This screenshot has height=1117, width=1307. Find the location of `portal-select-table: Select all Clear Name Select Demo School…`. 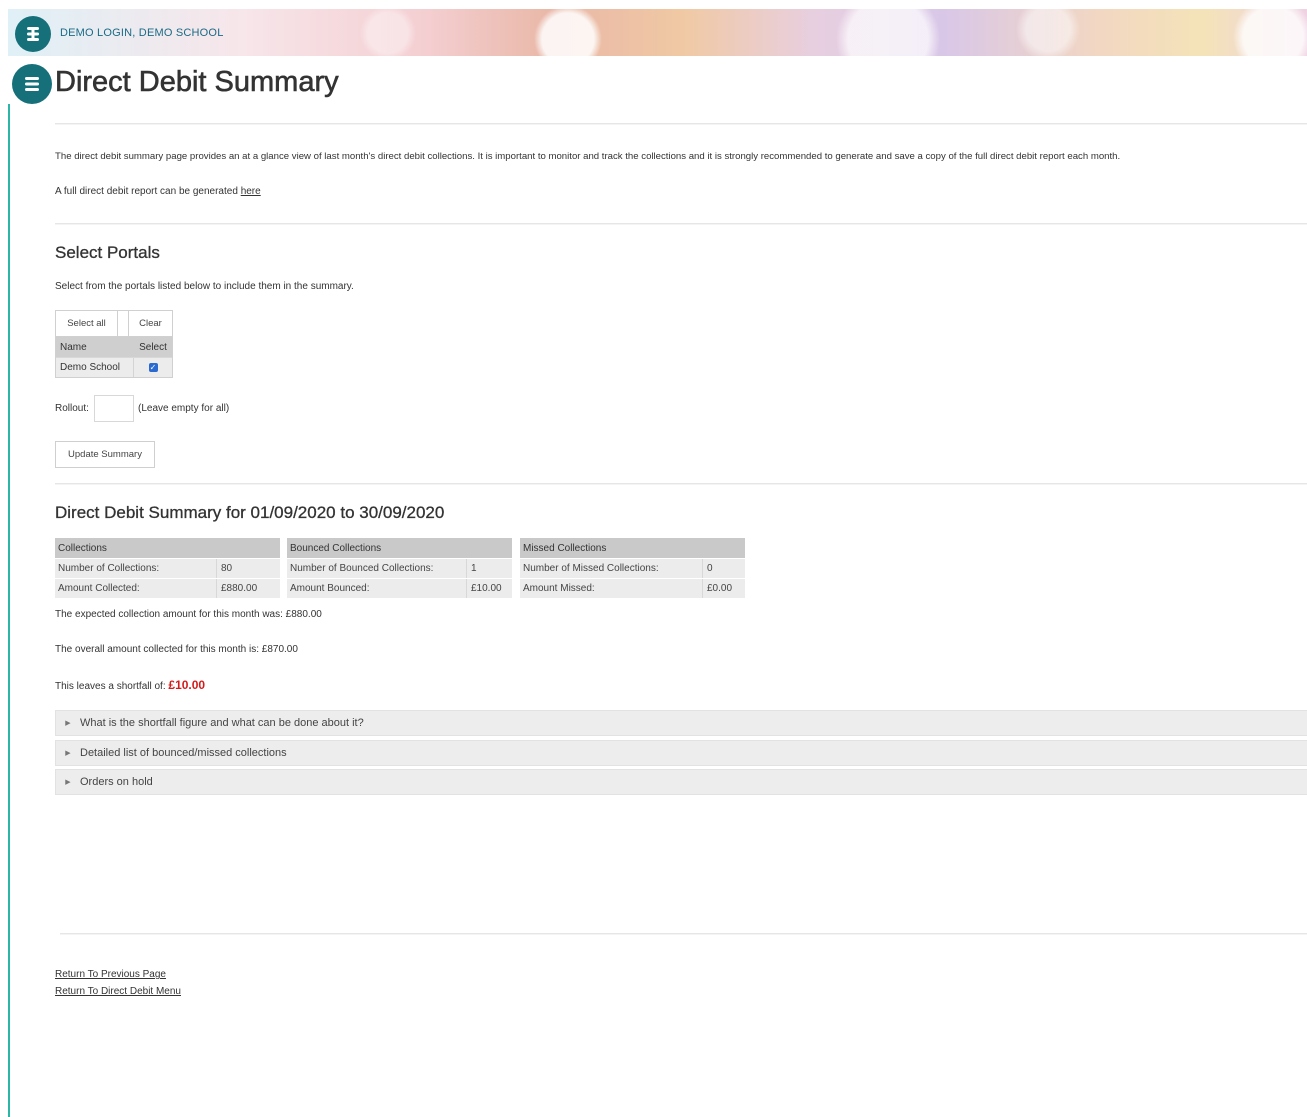

portal-select-table: Select all Clear Name Select Demo School… is located at coordinates (114, 344).